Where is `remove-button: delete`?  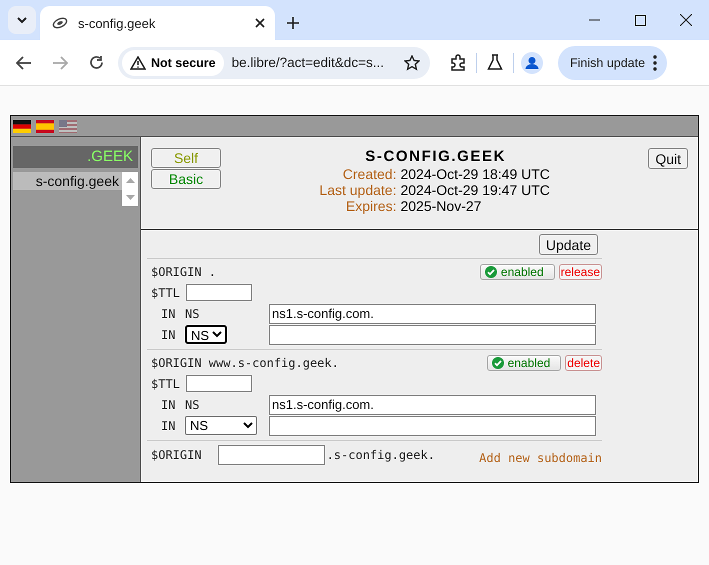
remove-button: delete is located at coordinates (583, 363).